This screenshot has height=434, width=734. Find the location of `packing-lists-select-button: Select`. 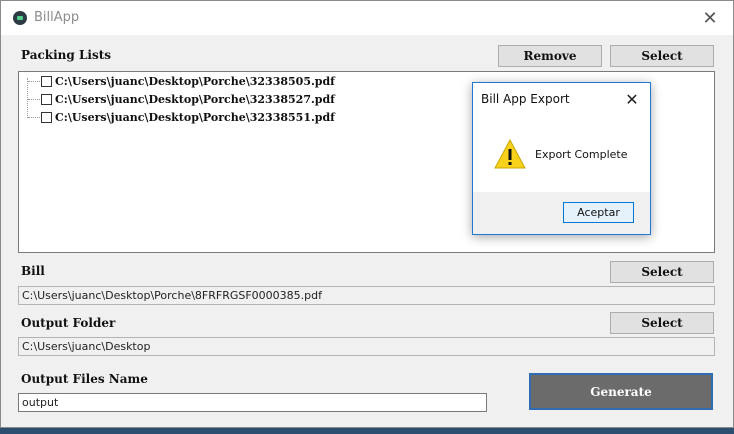

packing-lists-select-button: Select is located at coordinates (662, 56).